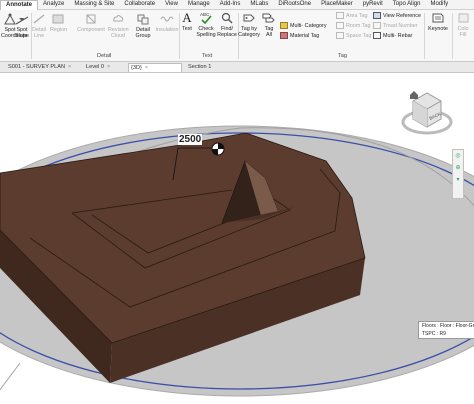 The image size is (474, 404). Describe the element at coordinates (340, 15) in the screenshot. I see `area-tag-icon` at that location.